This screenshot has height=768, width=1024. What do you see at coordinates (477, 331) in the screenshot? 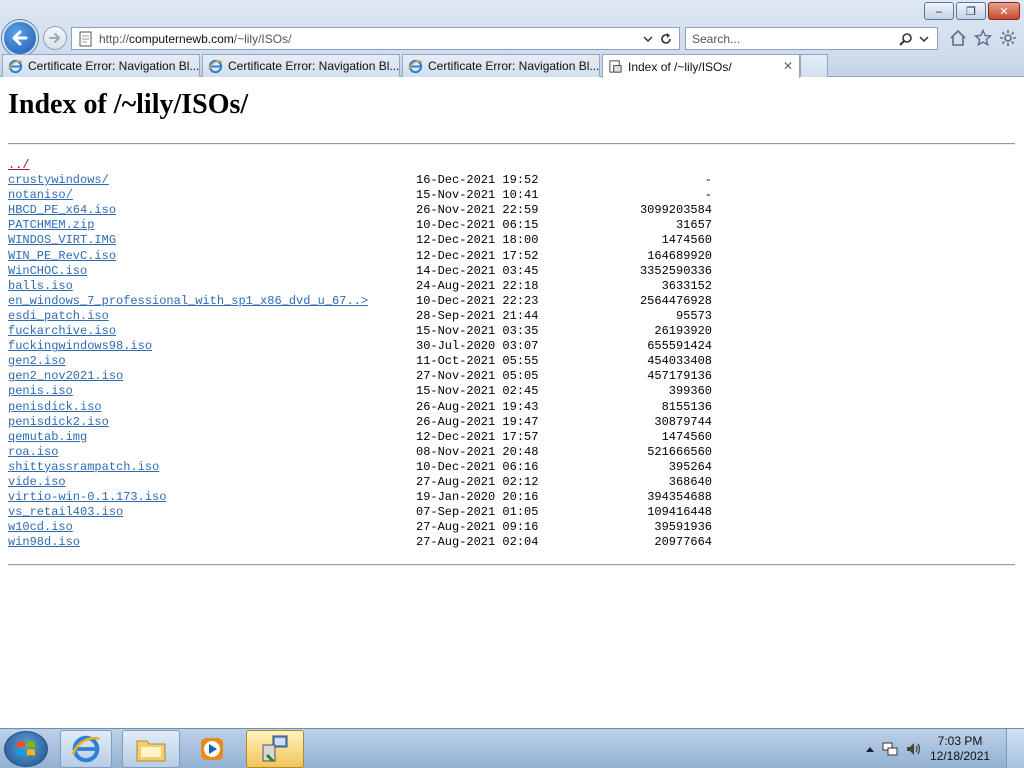
I see `modified-date: 15-Nov-2021 03:35` at bounding box center [477, 331].